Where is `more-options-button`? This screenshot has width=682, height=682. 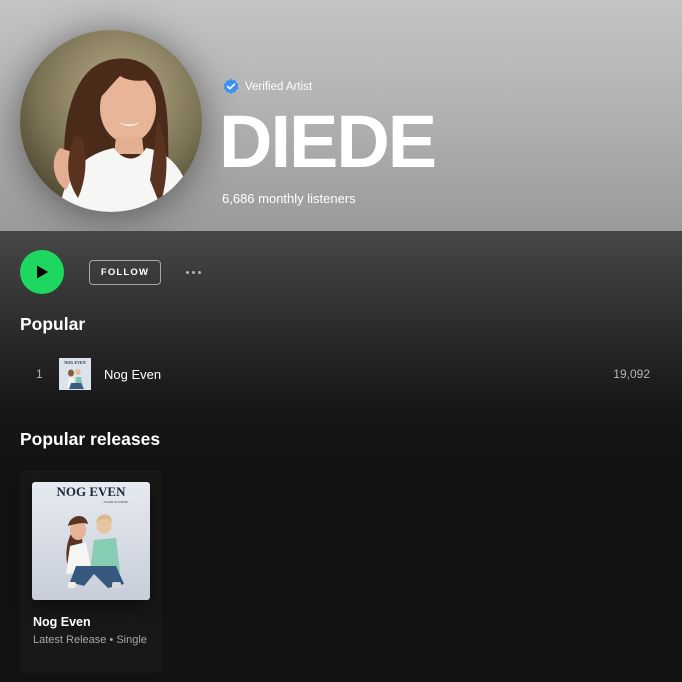
more-options-button is located at coordinates (193, 272).